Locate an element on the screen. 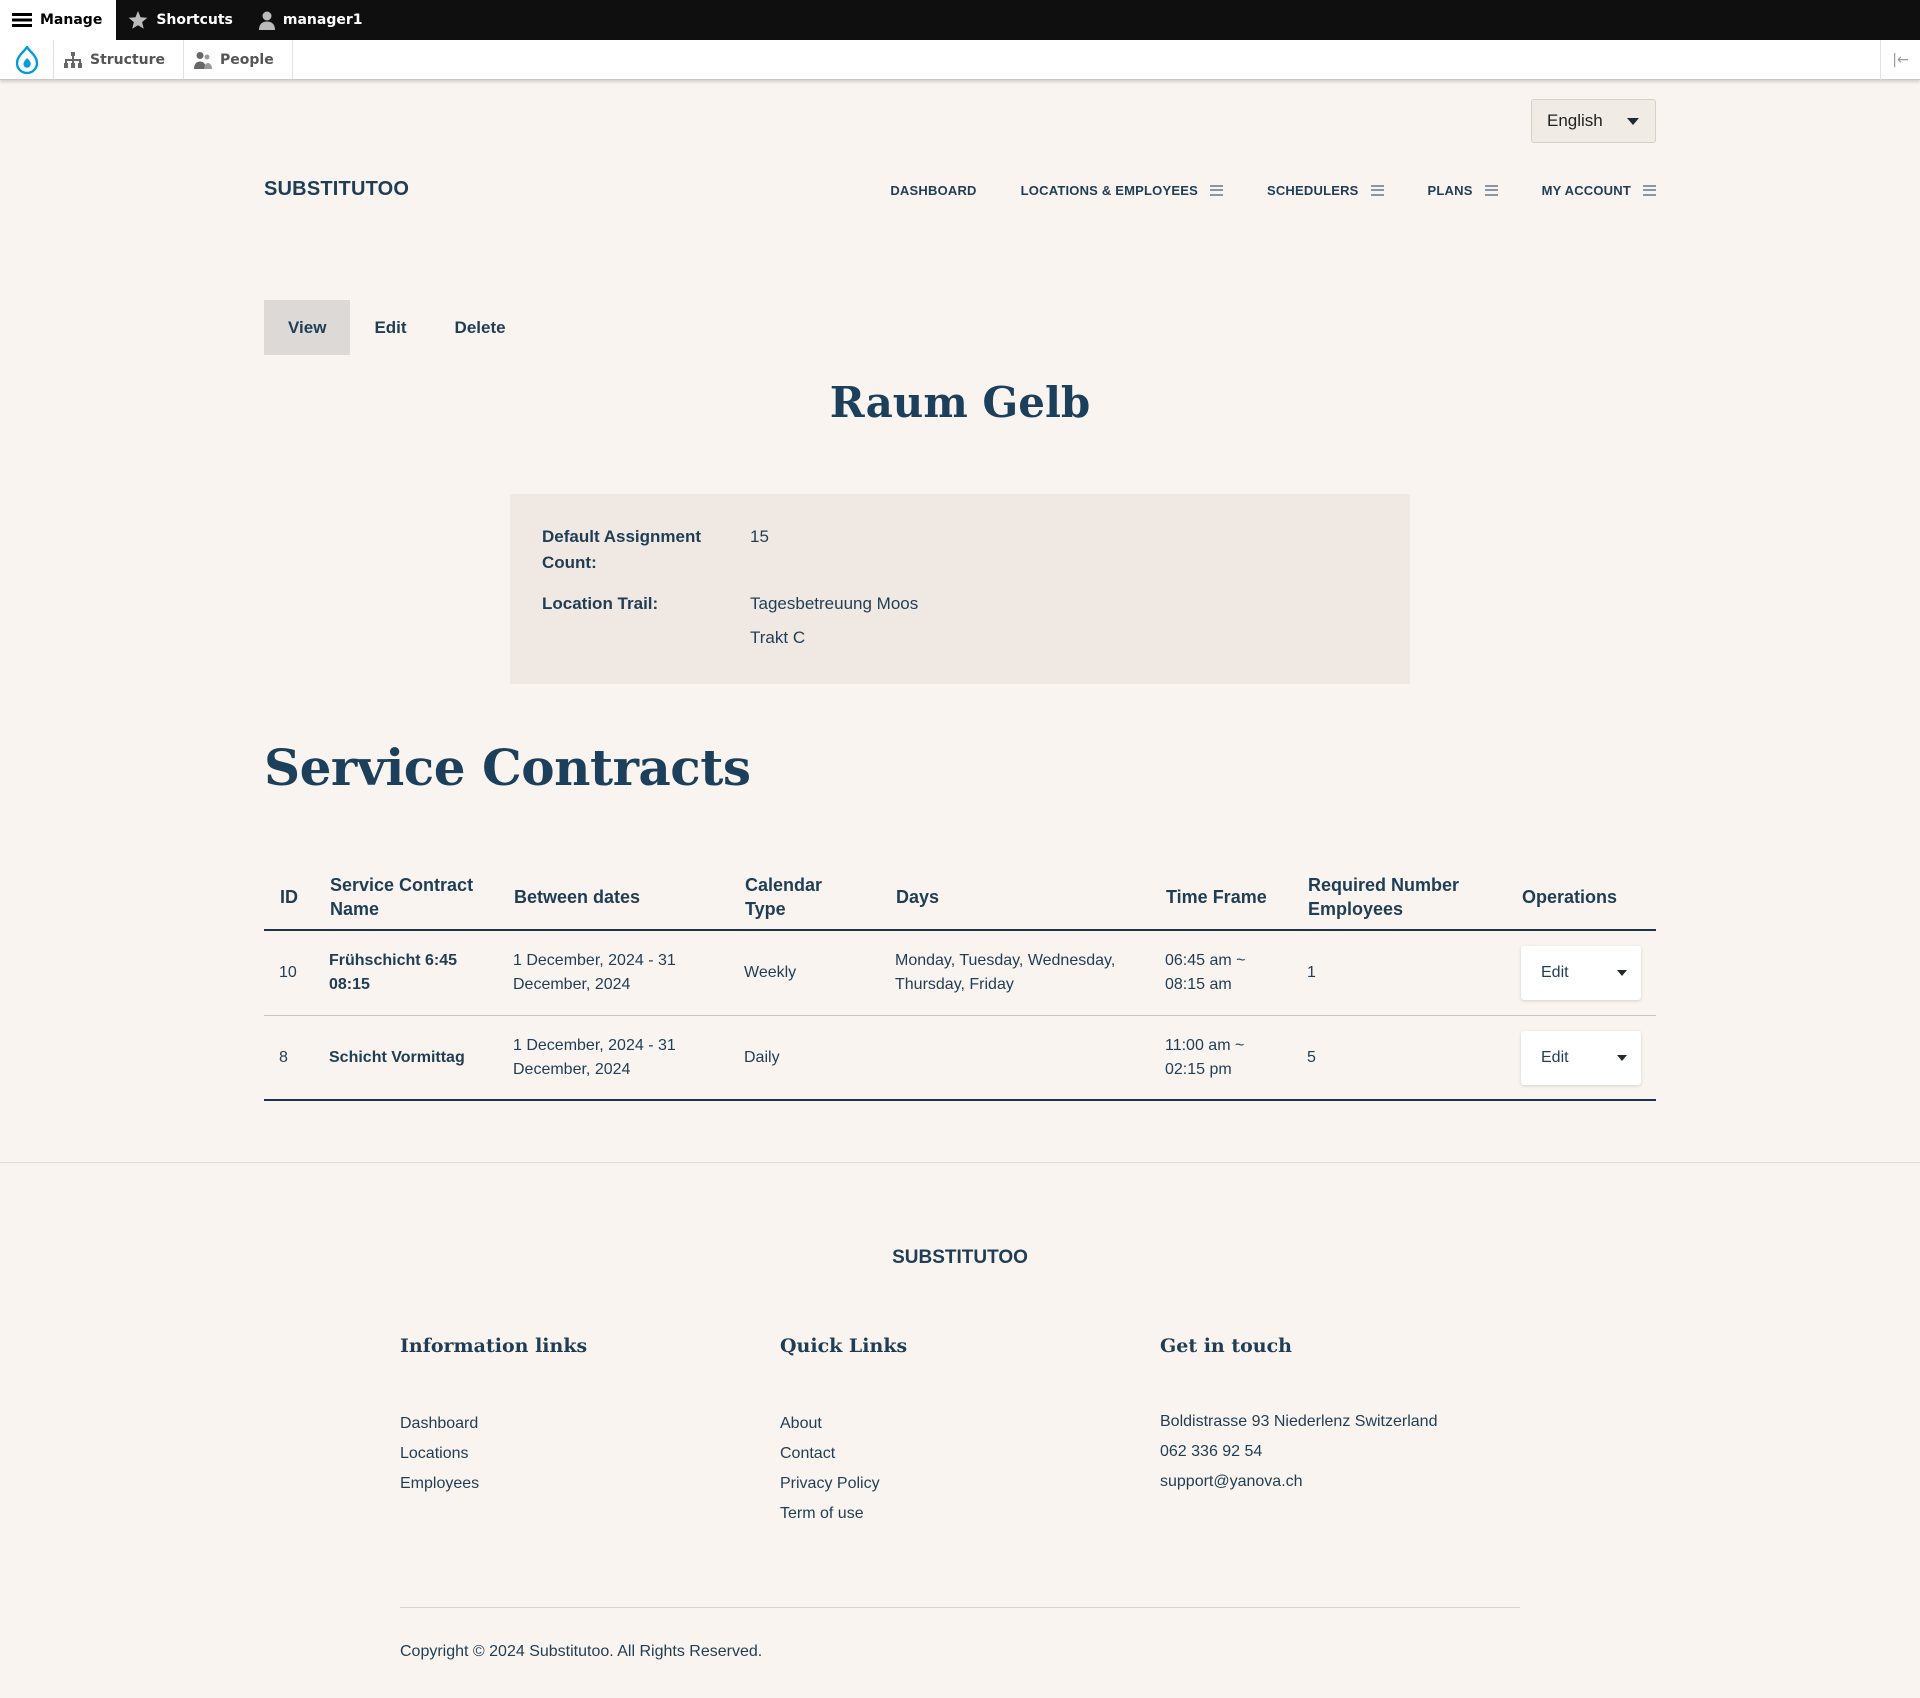  toolbar-user-tab: manager1 is located at coordinates (312, 20).